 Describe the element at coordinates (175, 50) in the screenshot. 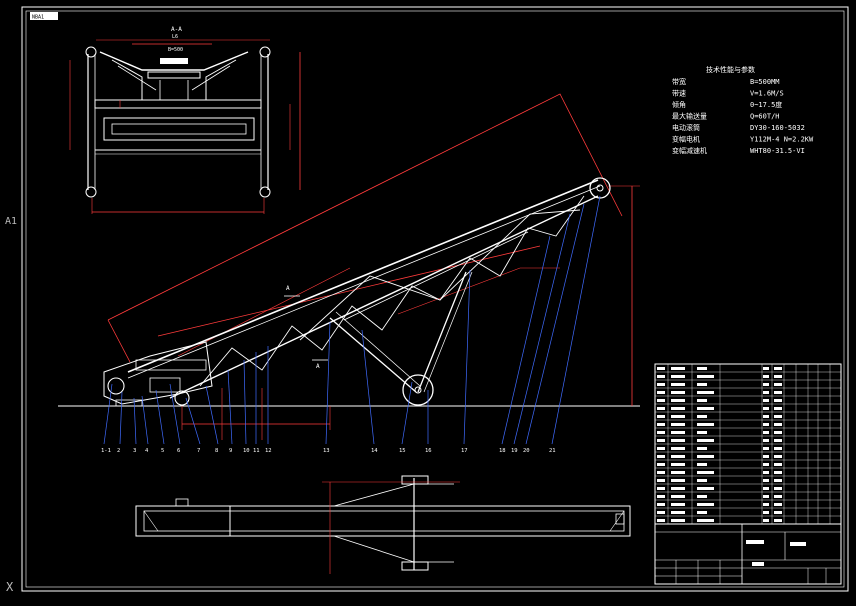

I see `section-width-label: B=500` at that location.